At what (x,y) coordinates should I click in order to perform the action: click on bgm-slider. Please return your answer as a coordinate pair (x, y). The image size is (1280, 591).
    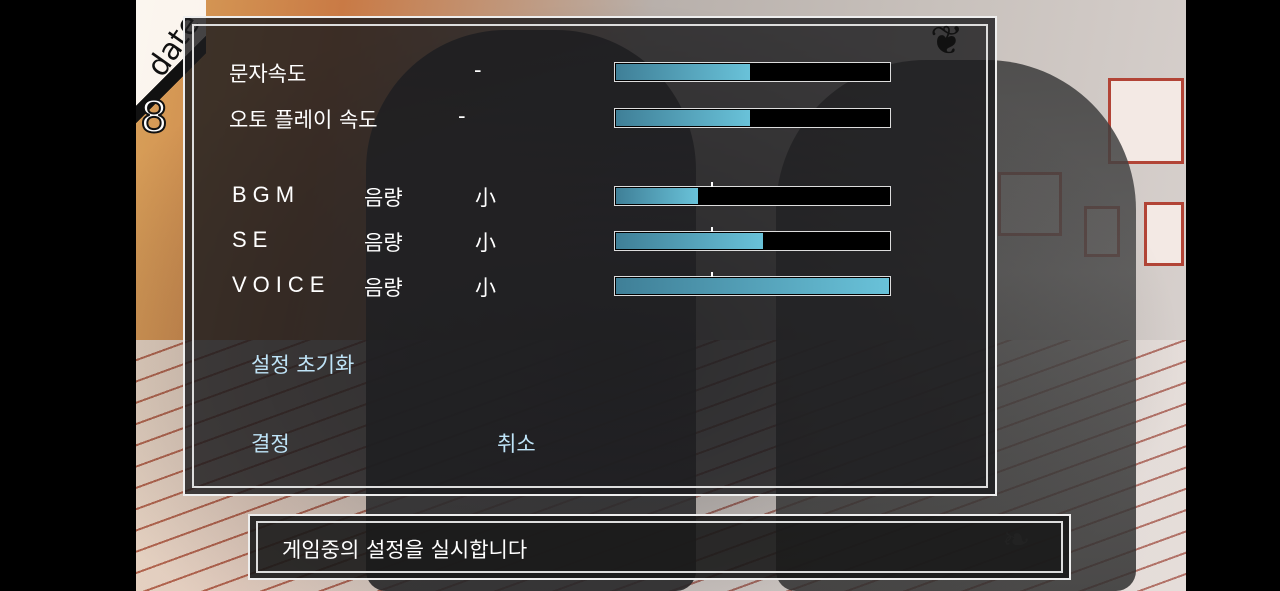
    Looking at the image, I should click on (752, 194).